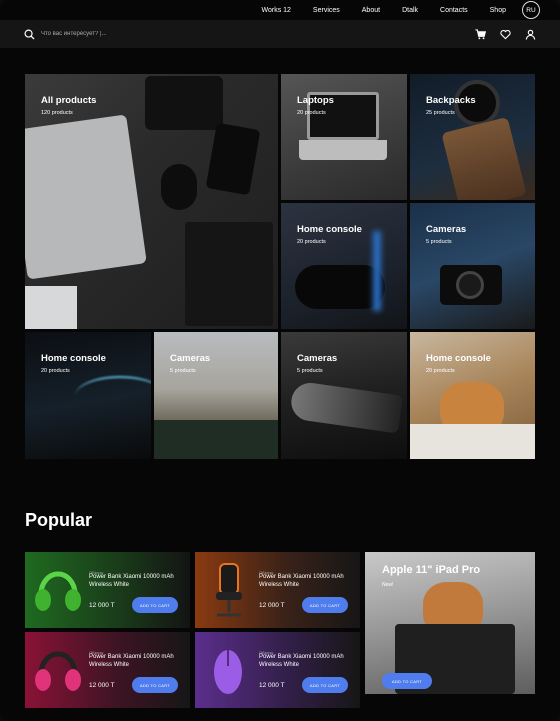 The height and width of the screenshot is (721, 560). Describe the element at coordinates (377, 271) in the screenshot. I see `light-strip-image` at that location.